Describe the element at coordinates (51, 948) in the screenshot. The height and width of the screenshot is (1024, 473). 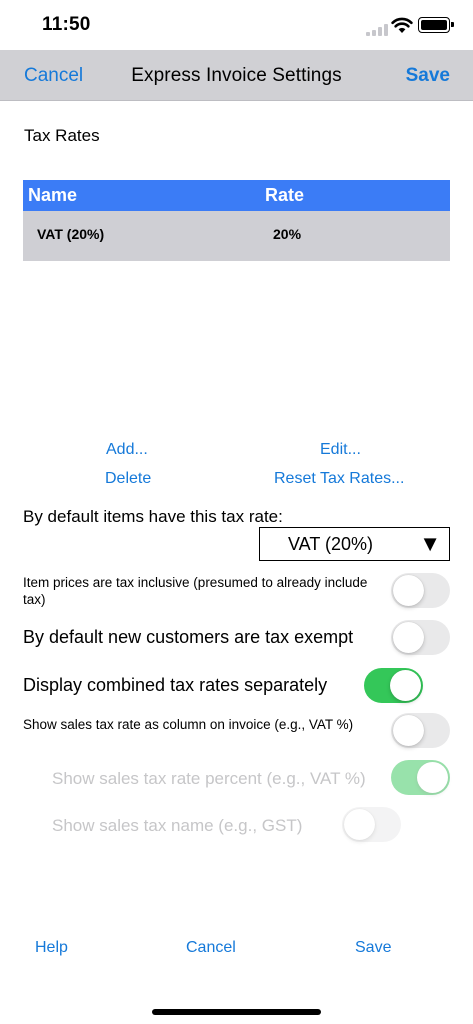
I see `help-button: Help` at that location.